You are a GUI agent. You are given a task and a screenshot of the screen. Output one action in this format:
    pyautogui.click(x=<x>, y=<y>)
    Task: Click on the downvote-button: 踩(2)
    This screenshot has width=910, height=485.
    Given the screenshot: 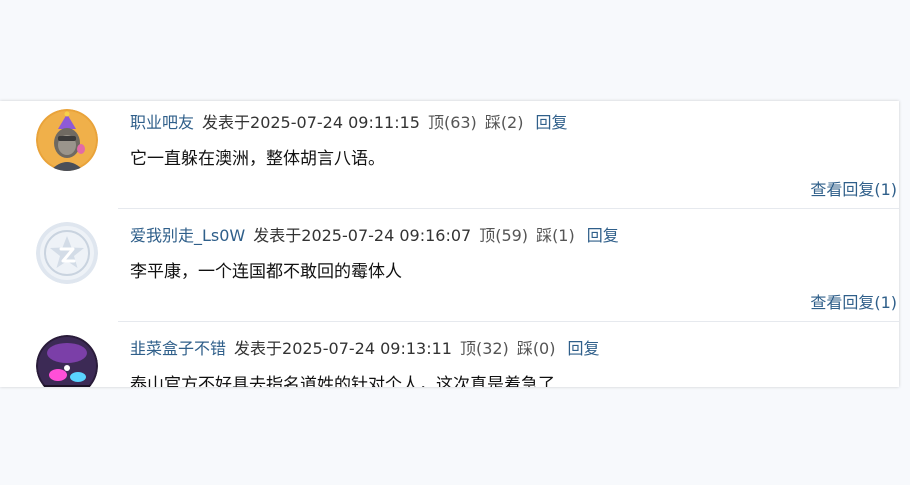 What is the action you would take?
    pyautogui.click(x=504, y=122)
    